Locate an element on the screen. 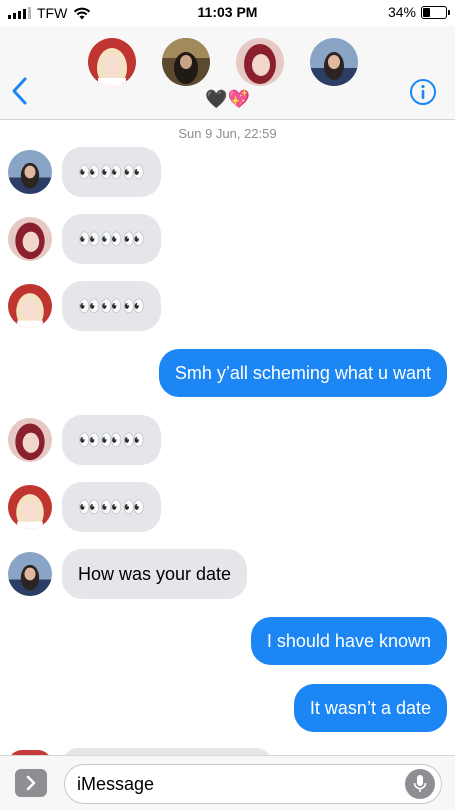 The height and width of the screenshot is (810, 455). group-avatar-red is located at coordinates (260, 62).